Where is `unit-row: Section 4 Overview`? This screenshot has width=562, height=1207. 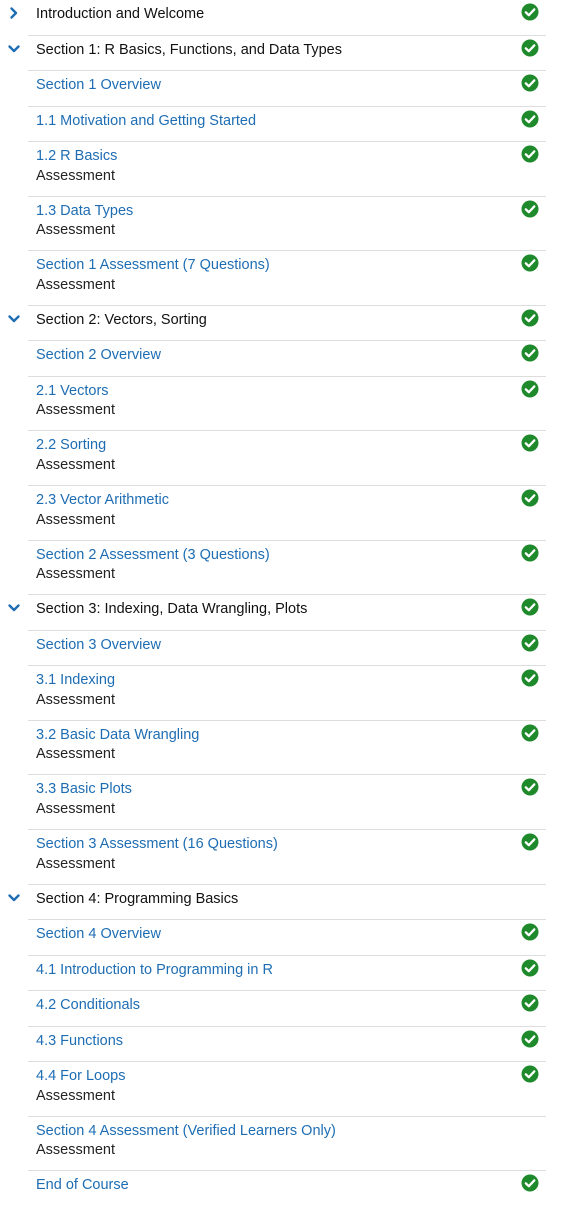
unit-row: Section 4 Overview is located at coordinates (281, 938).